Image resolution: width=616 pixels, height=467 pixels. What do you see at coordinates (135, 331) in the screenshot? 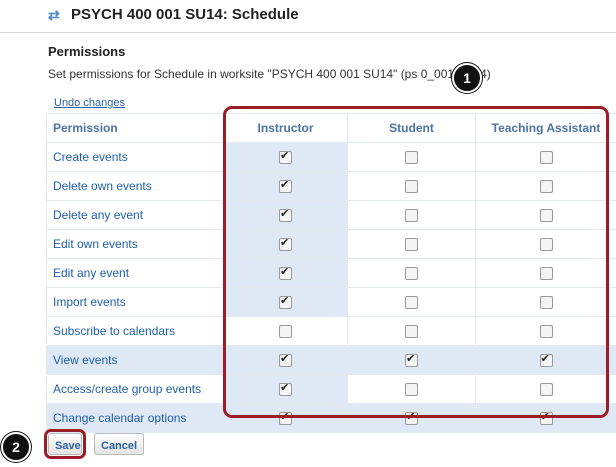
I see `permission-label: Subscribe to calendars` at bounding box center [135, 331].